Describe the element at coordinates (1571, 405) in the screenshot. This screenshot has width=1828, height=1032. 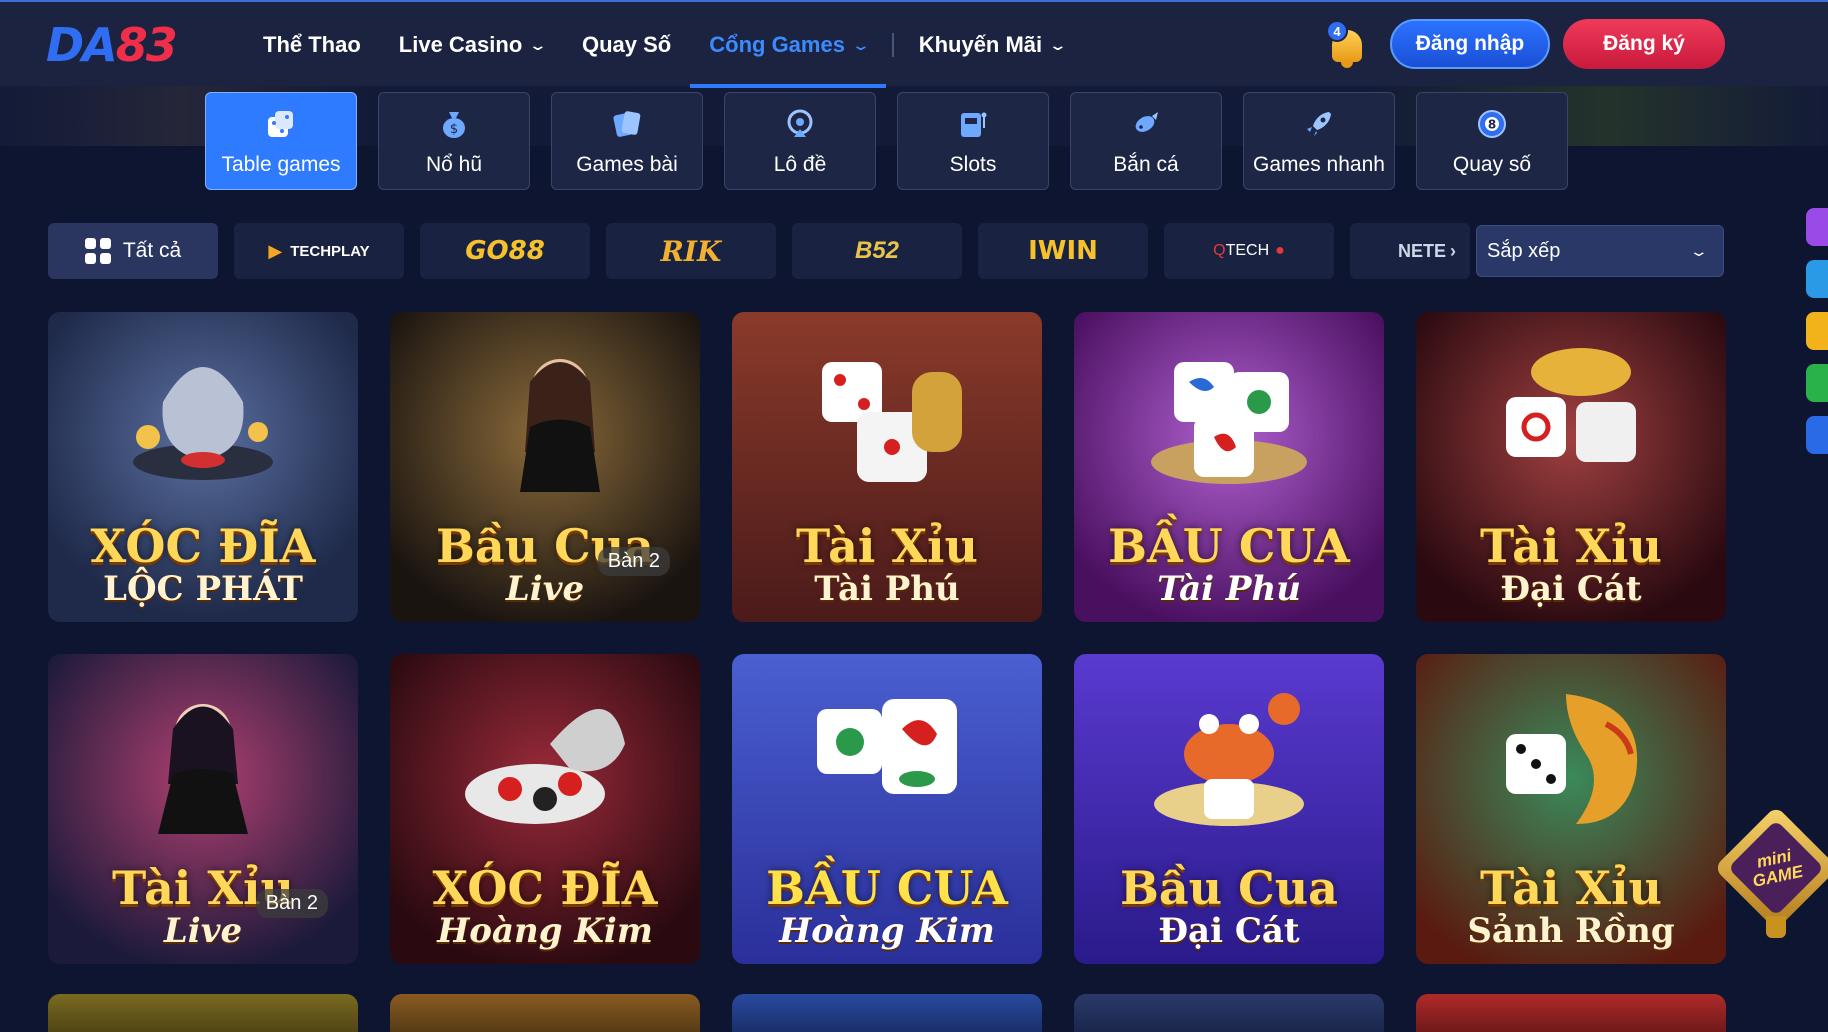
I see `dice-bowl-art` at that location.